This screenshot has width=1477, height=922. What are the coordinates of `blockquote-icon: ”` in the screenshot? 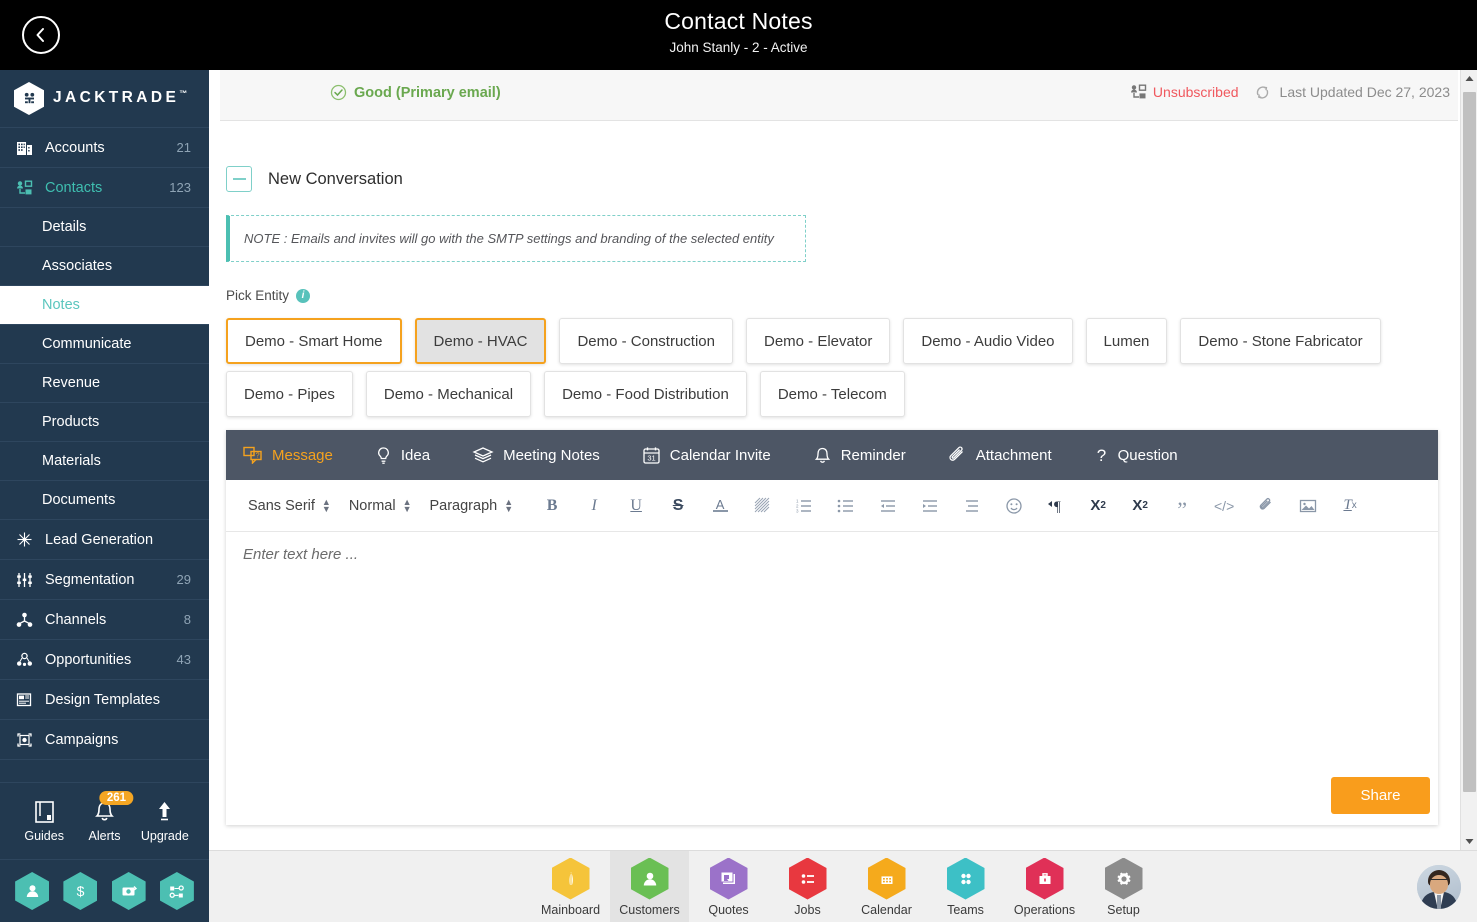 It's located at (1182, 506).